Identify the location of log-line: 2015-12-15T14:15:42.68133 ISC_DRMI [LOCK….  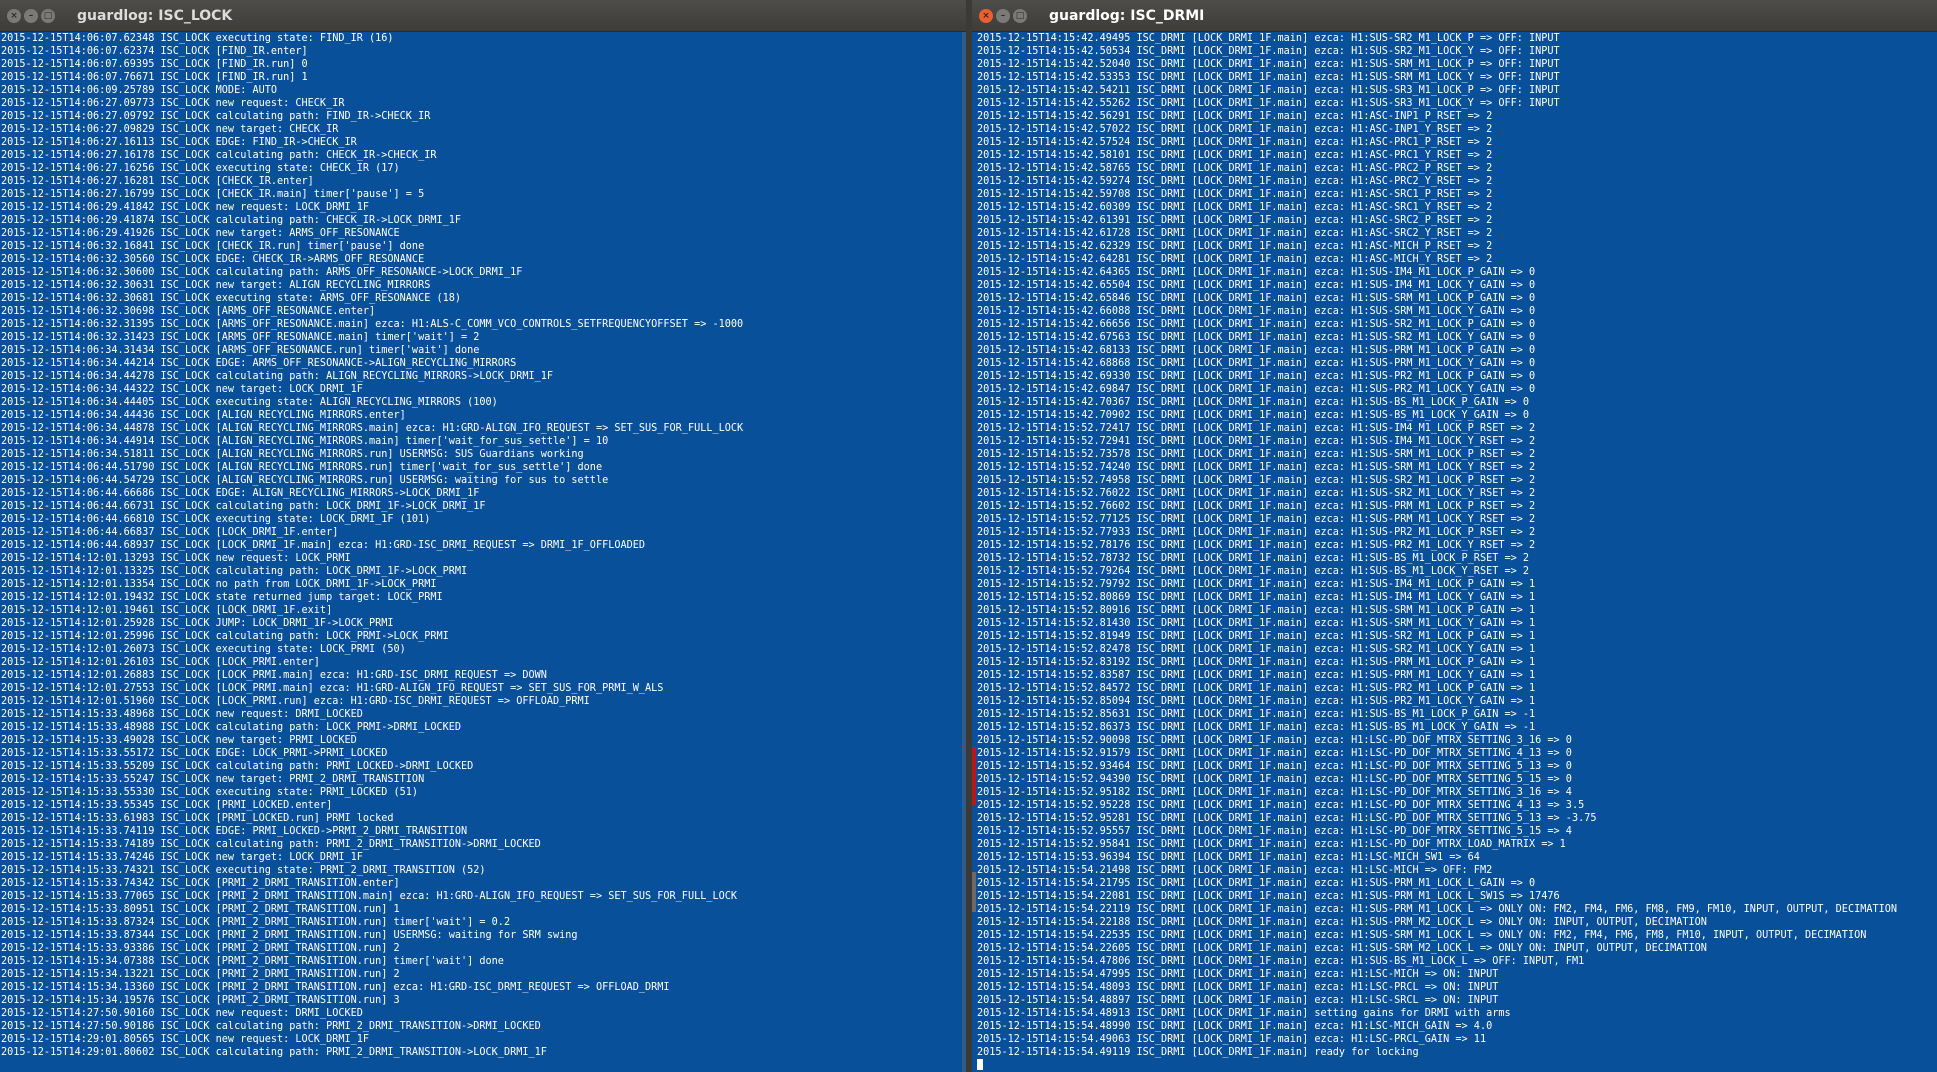
(1256, 350).